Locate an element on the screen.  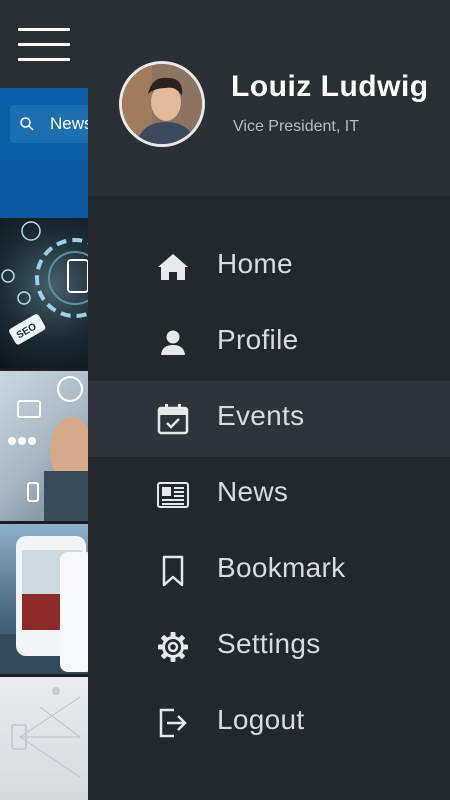
search-icon is located at coordinates (27, 124).